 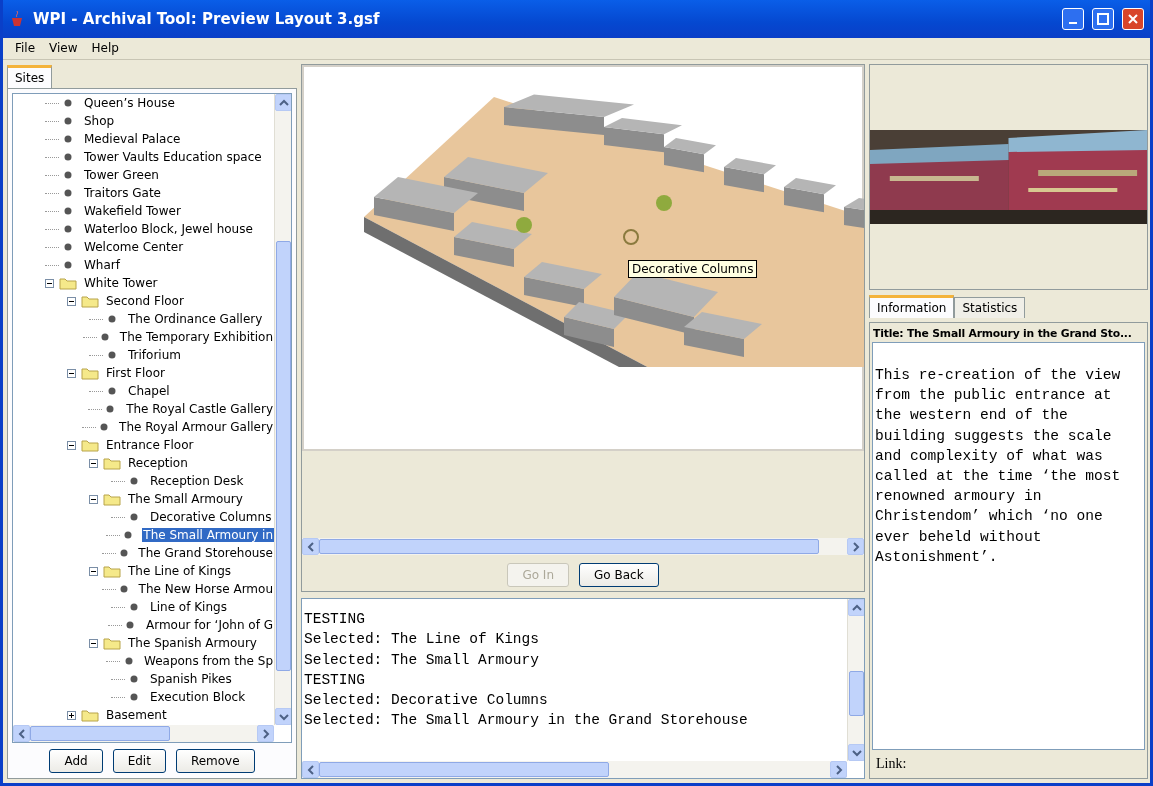 What do you see at coordinates (105, 48) in the screenshot?
I see `menu-item: Help` at bounding box center [105, 48].